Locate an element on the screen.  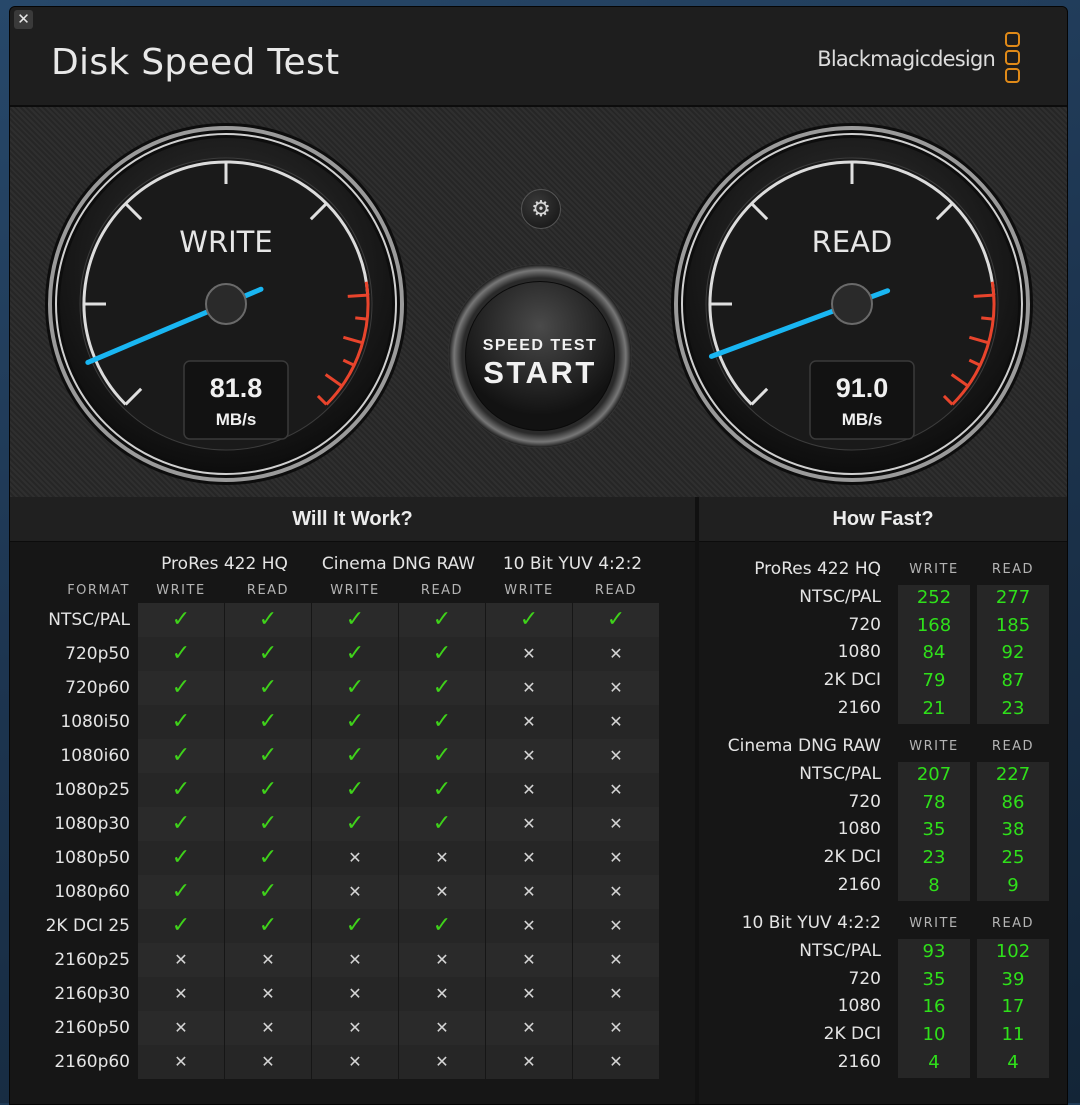
read-fps-value: 185 is located at coordinates (1013, 625).